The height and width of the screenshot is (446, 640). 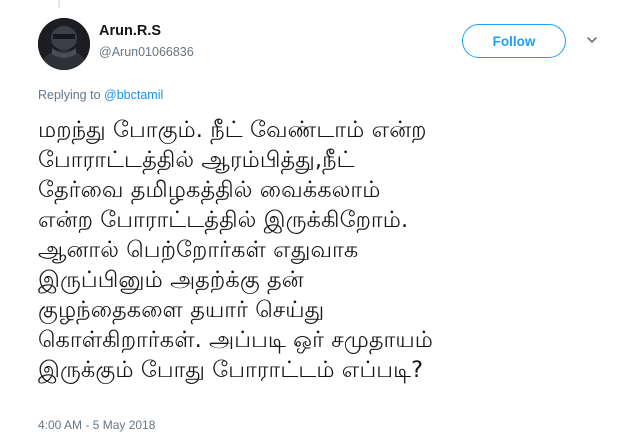 What do you see at coordinates (64, 44) in the screenshot?
I see `avatar` at bounding box center [64, 44].